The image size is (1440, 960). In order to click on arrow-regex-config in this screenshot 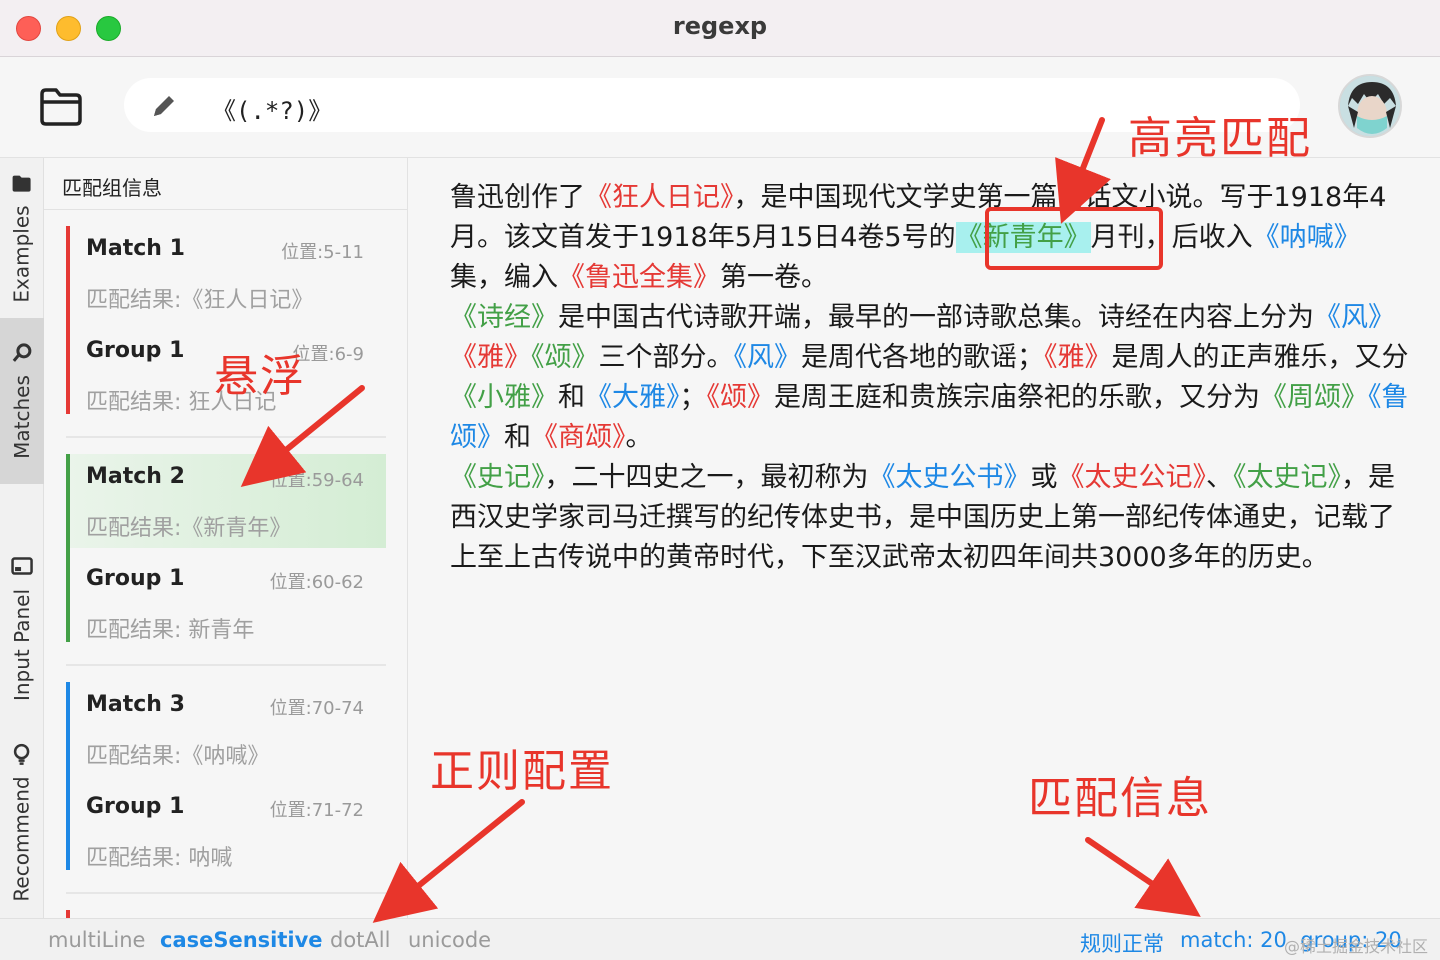, I will do `click(448, 861)`.